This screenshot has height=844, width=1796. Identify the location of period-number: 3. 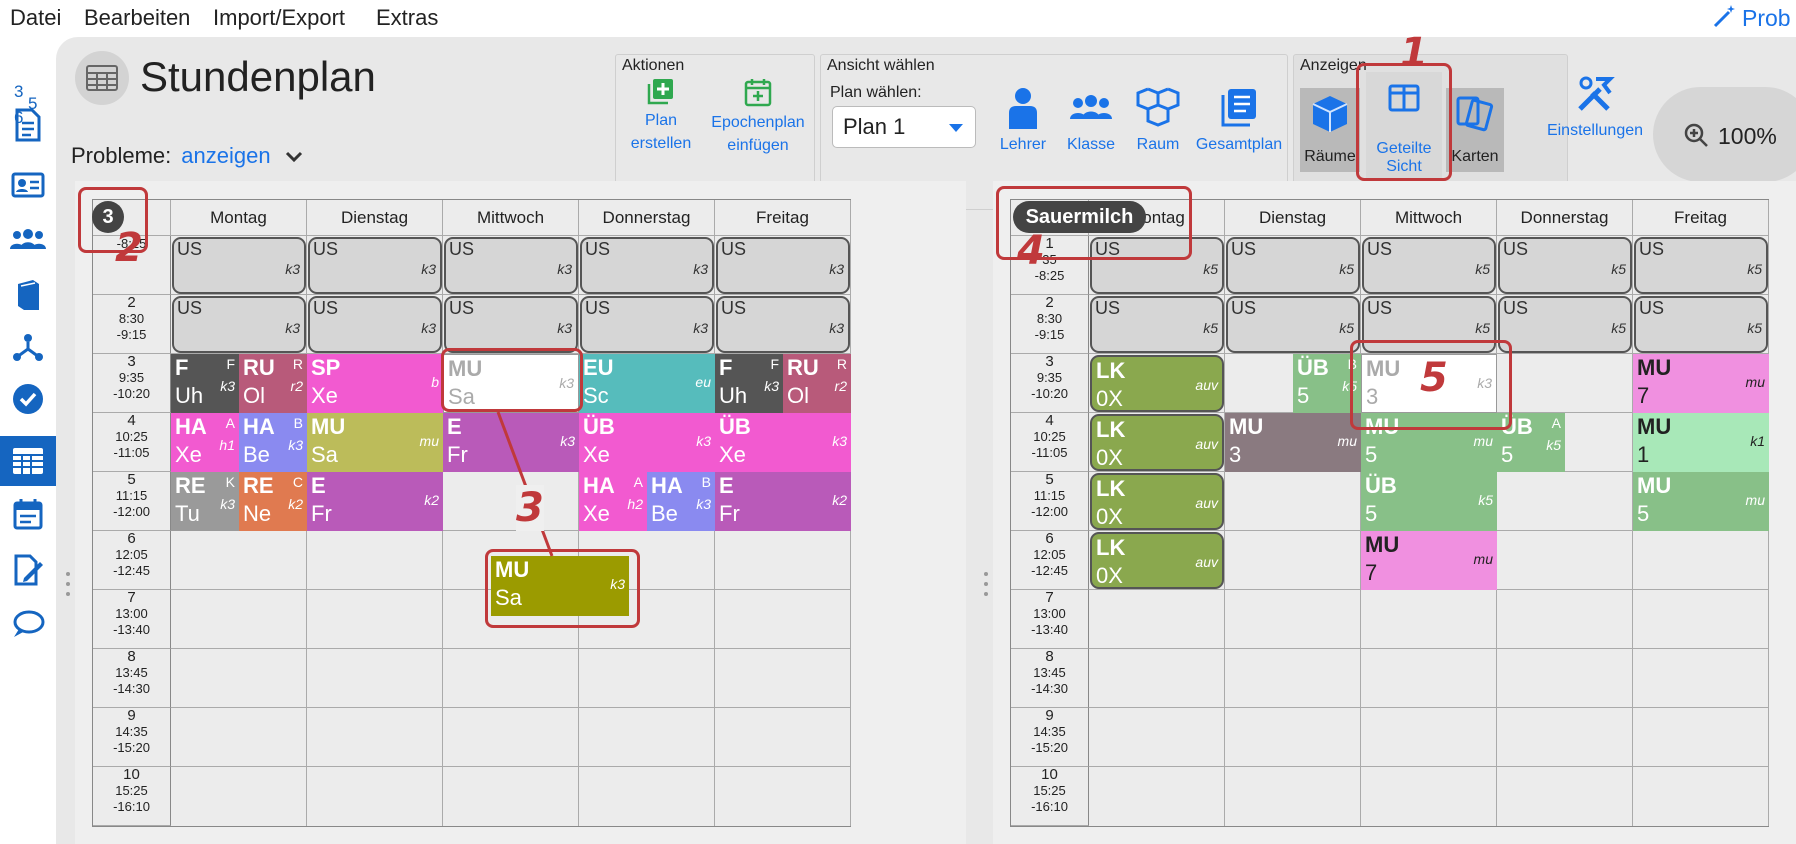
(131, 361).